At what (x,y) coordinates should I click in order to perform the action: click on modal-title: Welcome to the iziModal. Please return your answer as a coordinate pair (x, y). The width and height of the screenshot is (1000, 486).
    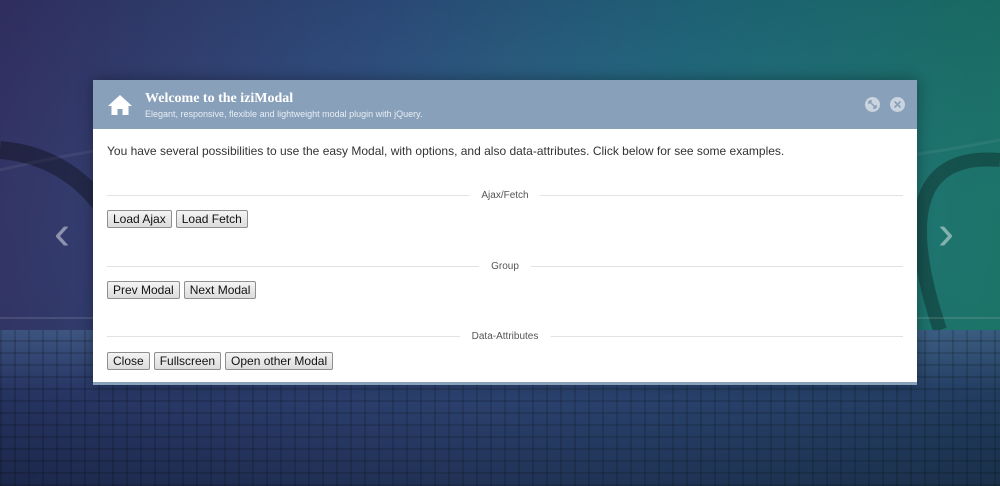
    Looking at the image, I should click on (219, 98).